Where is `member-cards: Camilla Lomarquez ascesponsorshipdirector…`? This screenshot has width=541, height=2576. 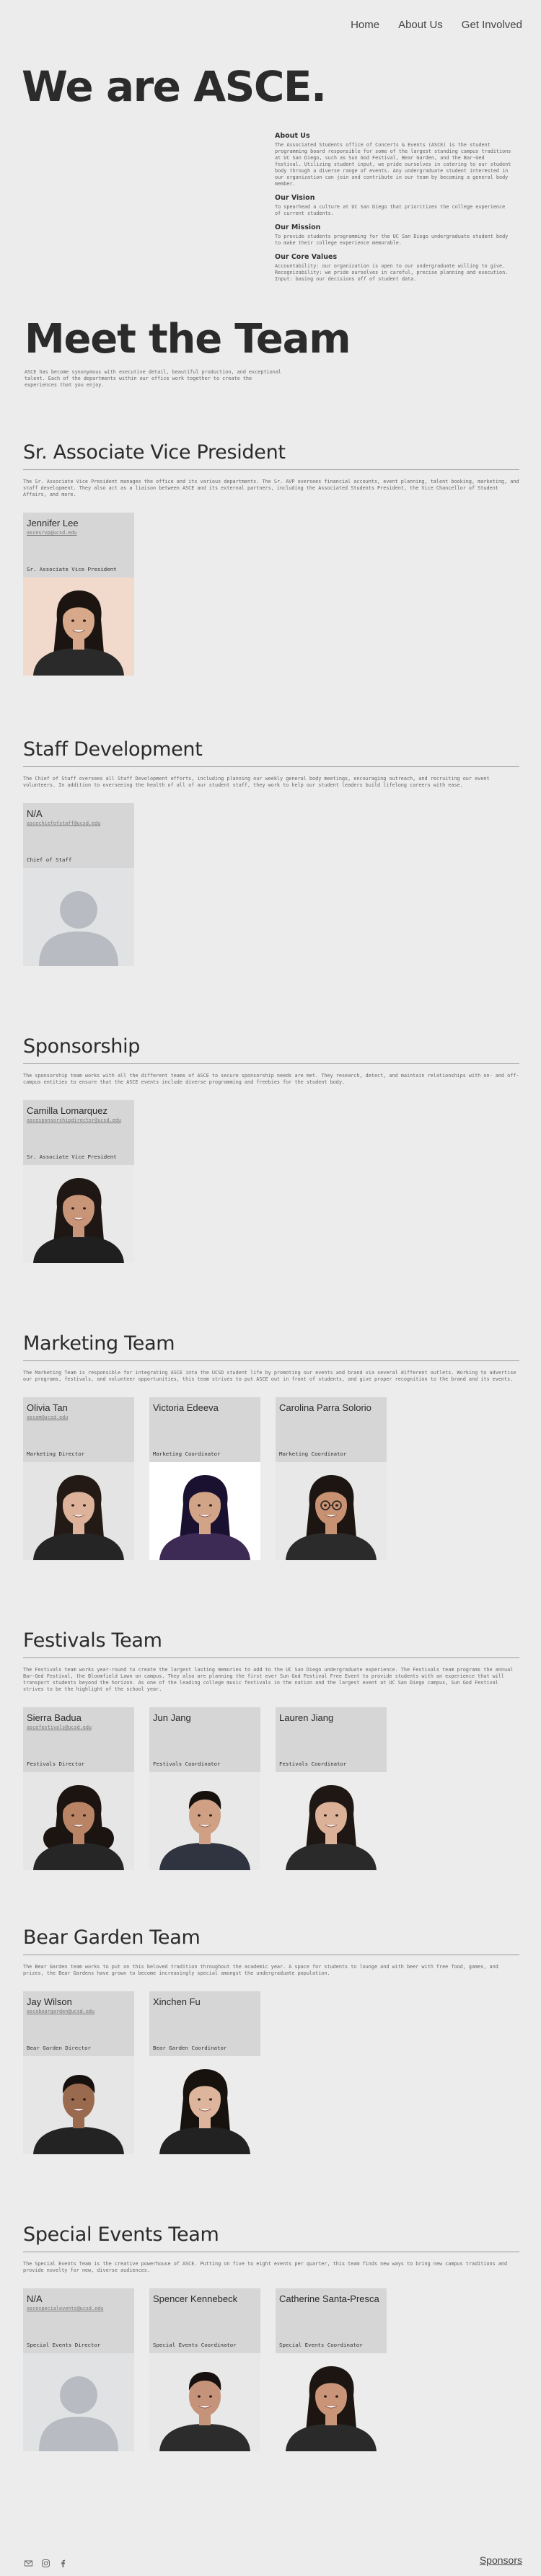 member-cards: Camilla Lomarquez ascesponsorshipdirector… is located at coordinates (271, 1181).